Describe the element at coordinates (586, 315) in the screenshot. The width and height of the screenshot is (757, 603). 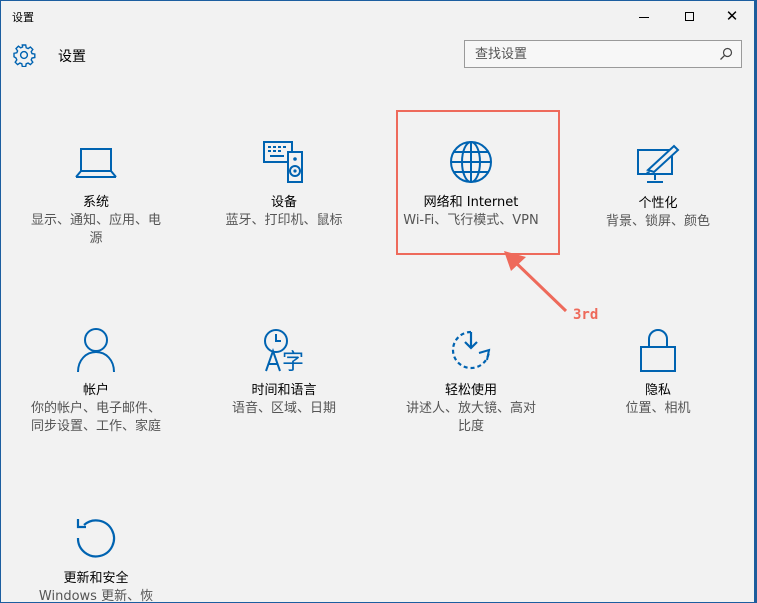
I see `annotation-label: 3rd` at that location.